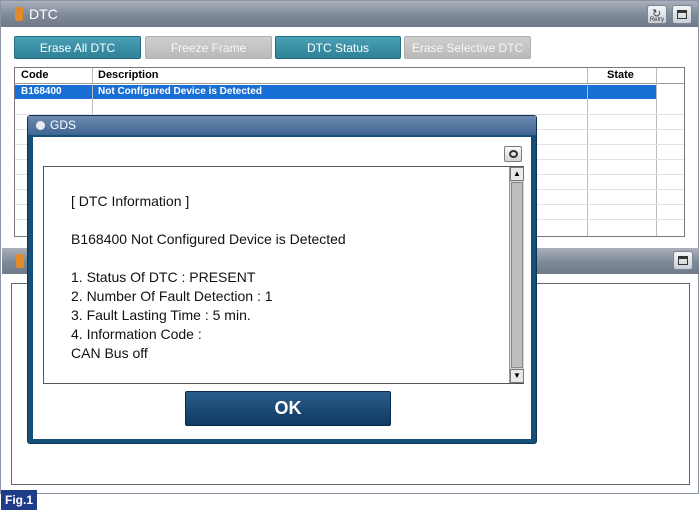  Describe the element at coordinates (338, 47) in the screenshot. I see `dtc-status-button: DTC Status` at that location.